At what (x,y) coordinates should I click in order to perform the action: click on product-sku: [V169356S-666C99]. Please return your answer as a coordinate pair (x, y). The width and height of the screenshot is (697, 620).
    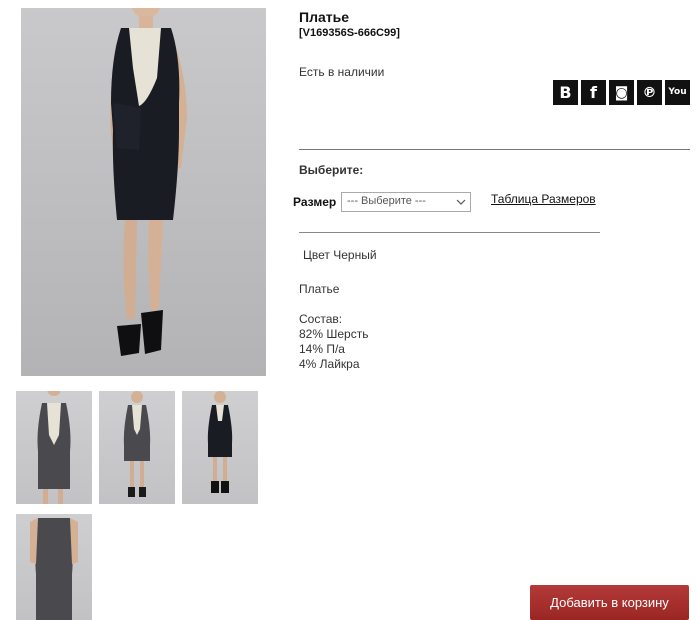
    Looking at the image, I should click on (349, 33).